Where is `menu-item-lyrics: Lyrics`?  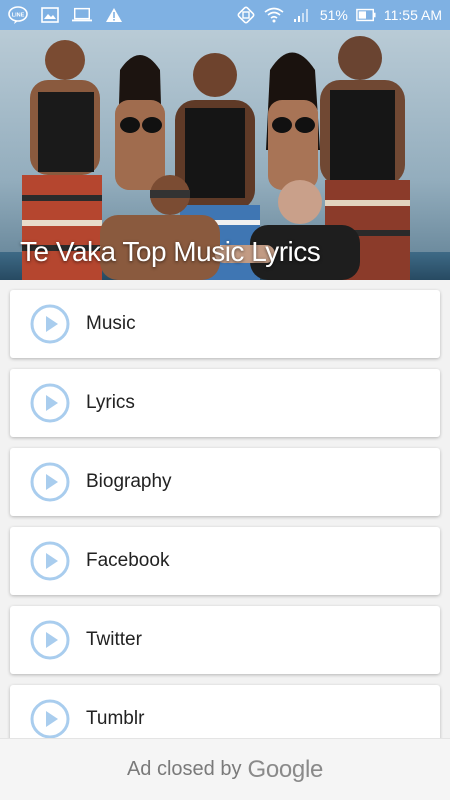
menu-item-lyrics: Lyrics is located at coordinates (225, 403).